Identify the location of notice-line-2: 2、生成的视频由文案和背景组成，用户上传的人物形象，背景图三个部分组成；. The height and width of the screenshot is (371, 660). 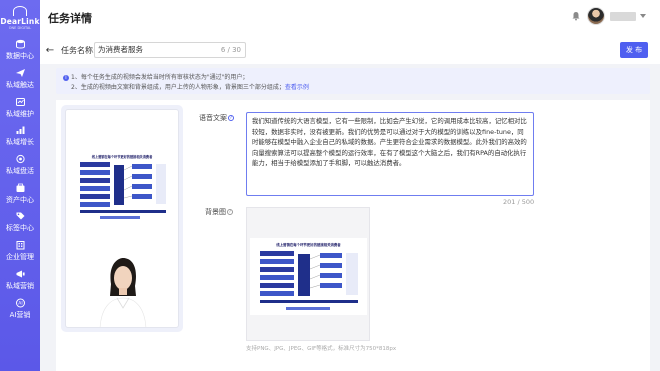
(178, 87).